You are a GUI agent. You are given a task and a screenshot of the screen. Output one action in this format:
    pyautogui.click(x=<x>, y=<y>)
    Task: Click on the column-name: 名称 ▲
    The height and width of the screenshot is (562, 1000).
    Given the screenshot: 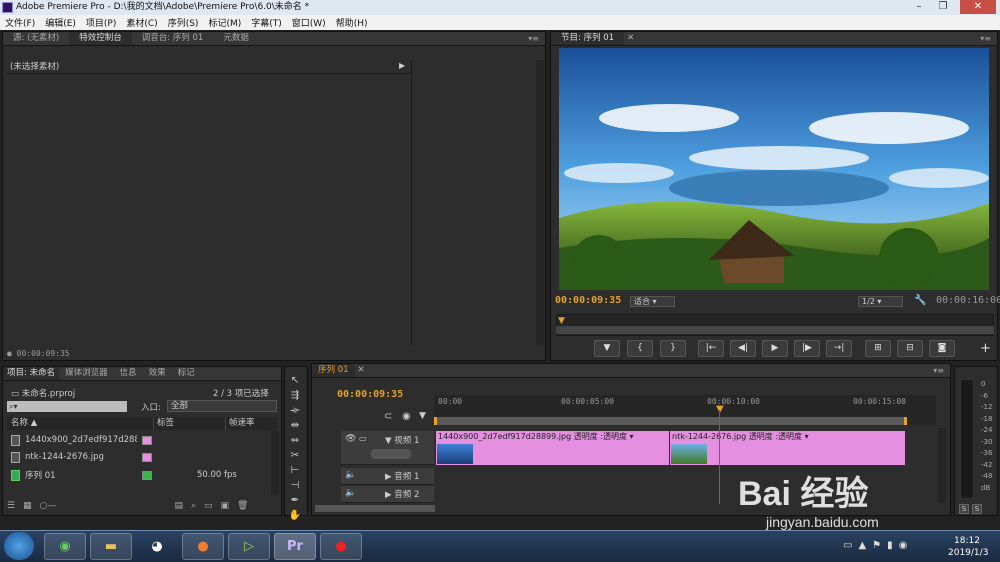 What is the action you would take?
    pyautogui.click(x=80, y=423)
    